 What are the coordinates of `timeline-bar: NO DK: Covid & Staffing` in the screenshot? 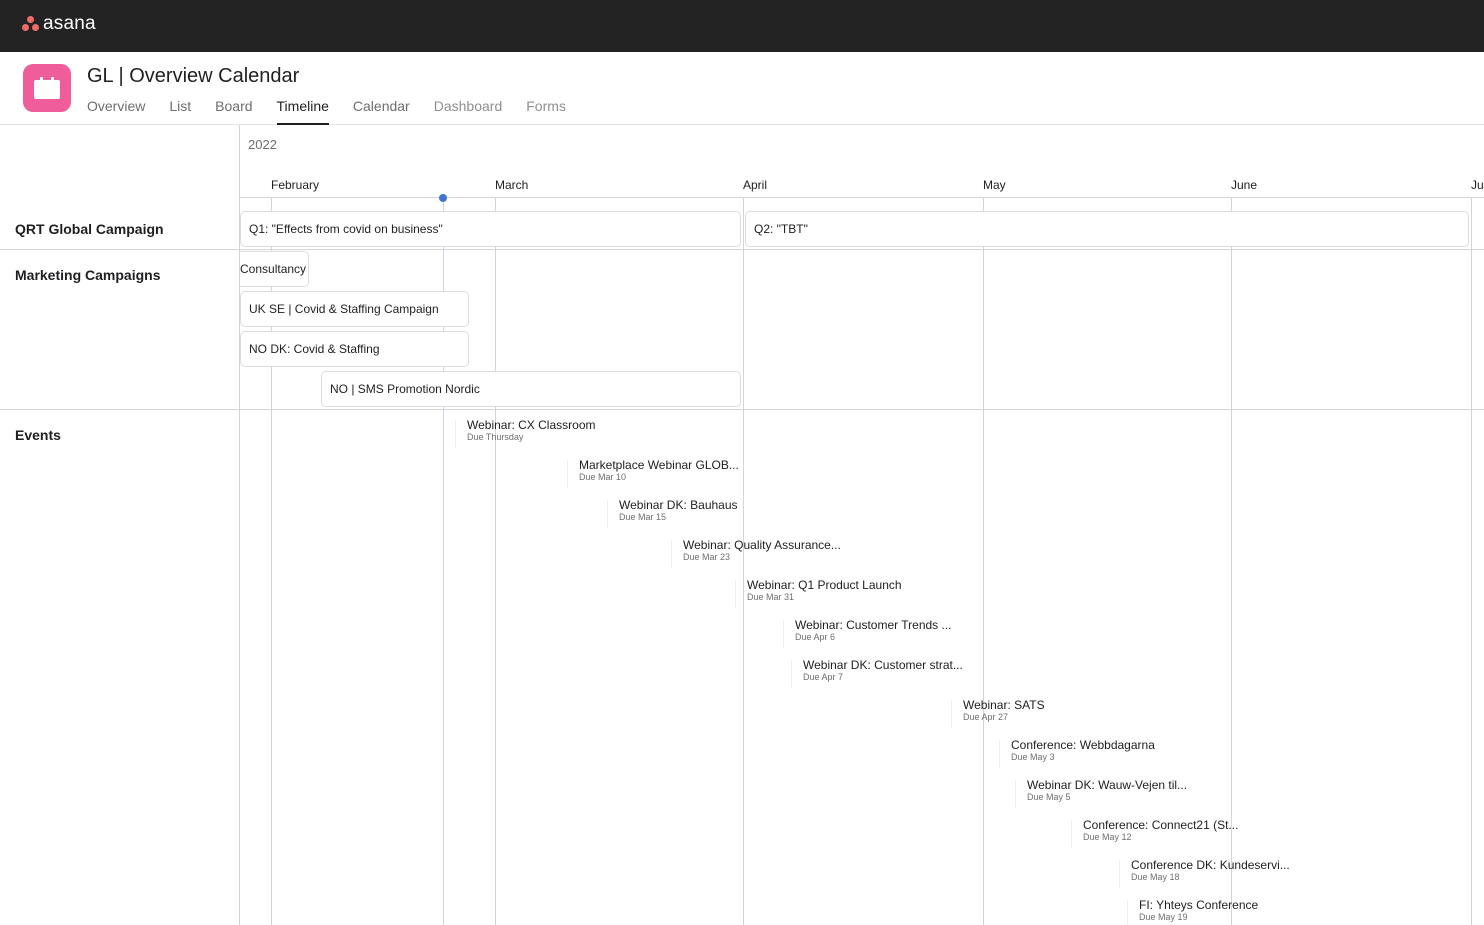 It's located at (354, 349).